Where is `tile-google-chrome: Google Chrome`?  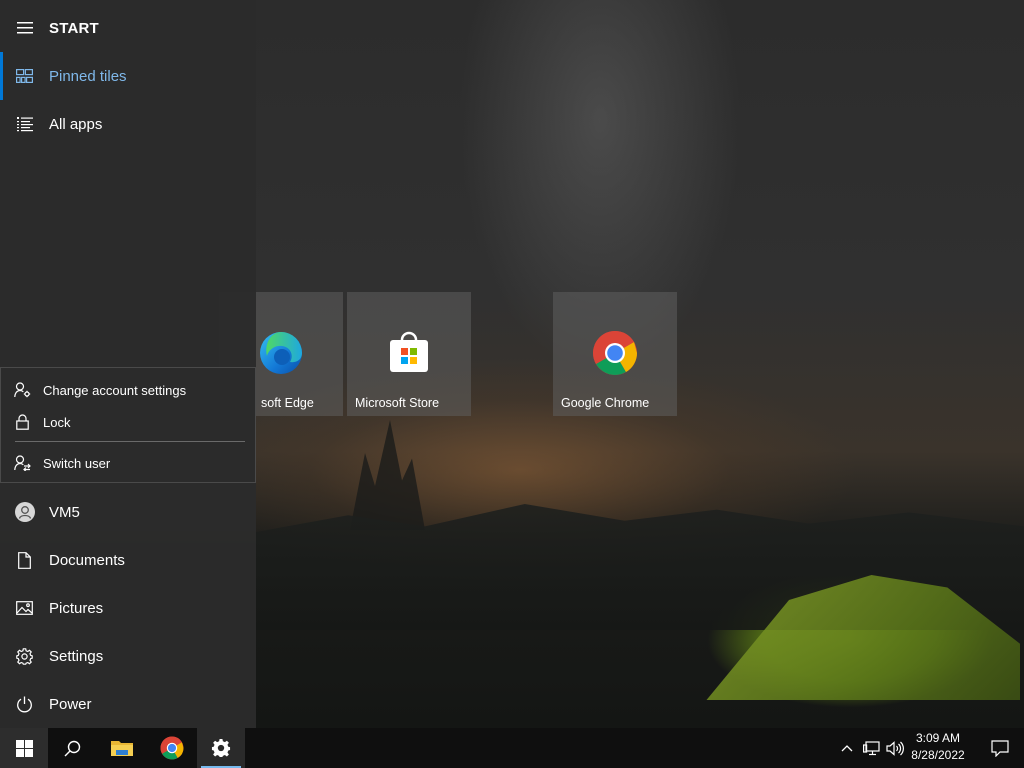
tile-google-chrome: Google Chrome is located at coordinates (615, 354).